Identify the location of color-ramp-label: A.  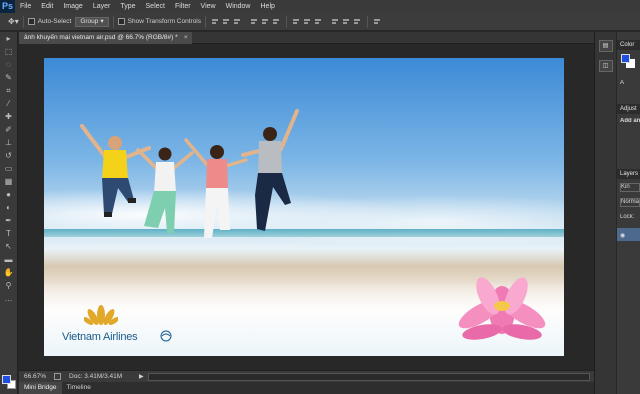
(622, 83).